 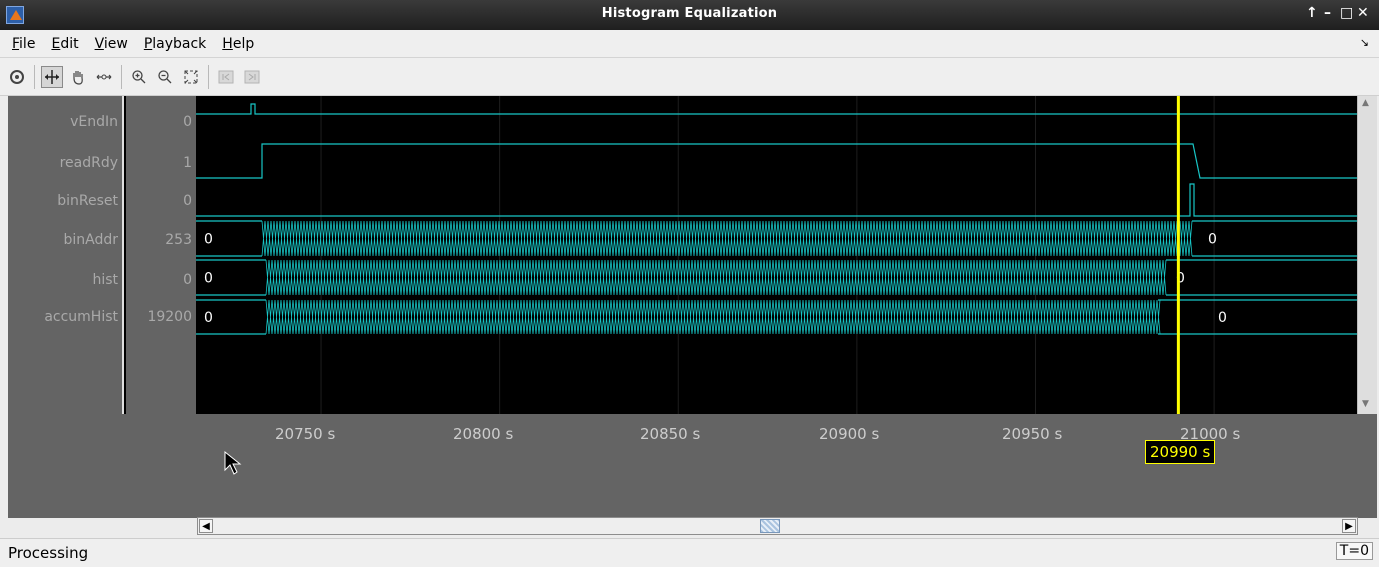 What do you see at coordinates (1327, 13) in the screenshot?
I see `minimize-button: –` at bounding box center [1327, 13].